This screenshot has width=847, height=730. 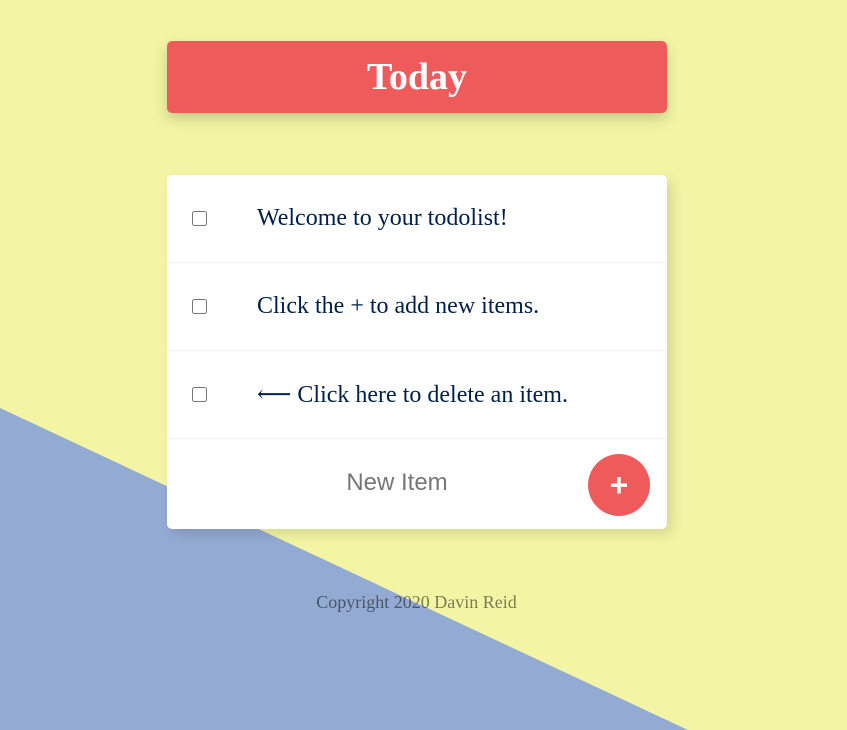 What do you see at coordinates (382, 218) in the screenshot?
I see `todo-item-text: Welcome to your todolist!` at bounding box center [382, 218].